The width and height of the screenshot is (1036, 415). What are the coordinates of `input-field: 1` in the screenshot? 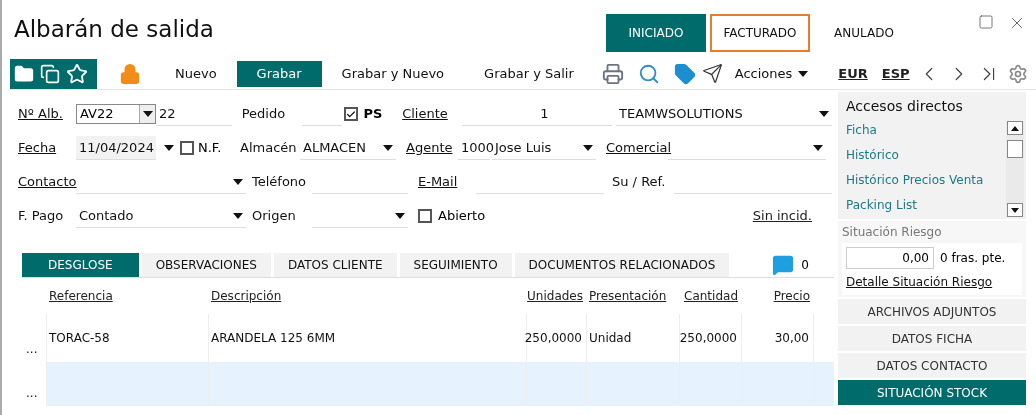 It's located at (537, 114).